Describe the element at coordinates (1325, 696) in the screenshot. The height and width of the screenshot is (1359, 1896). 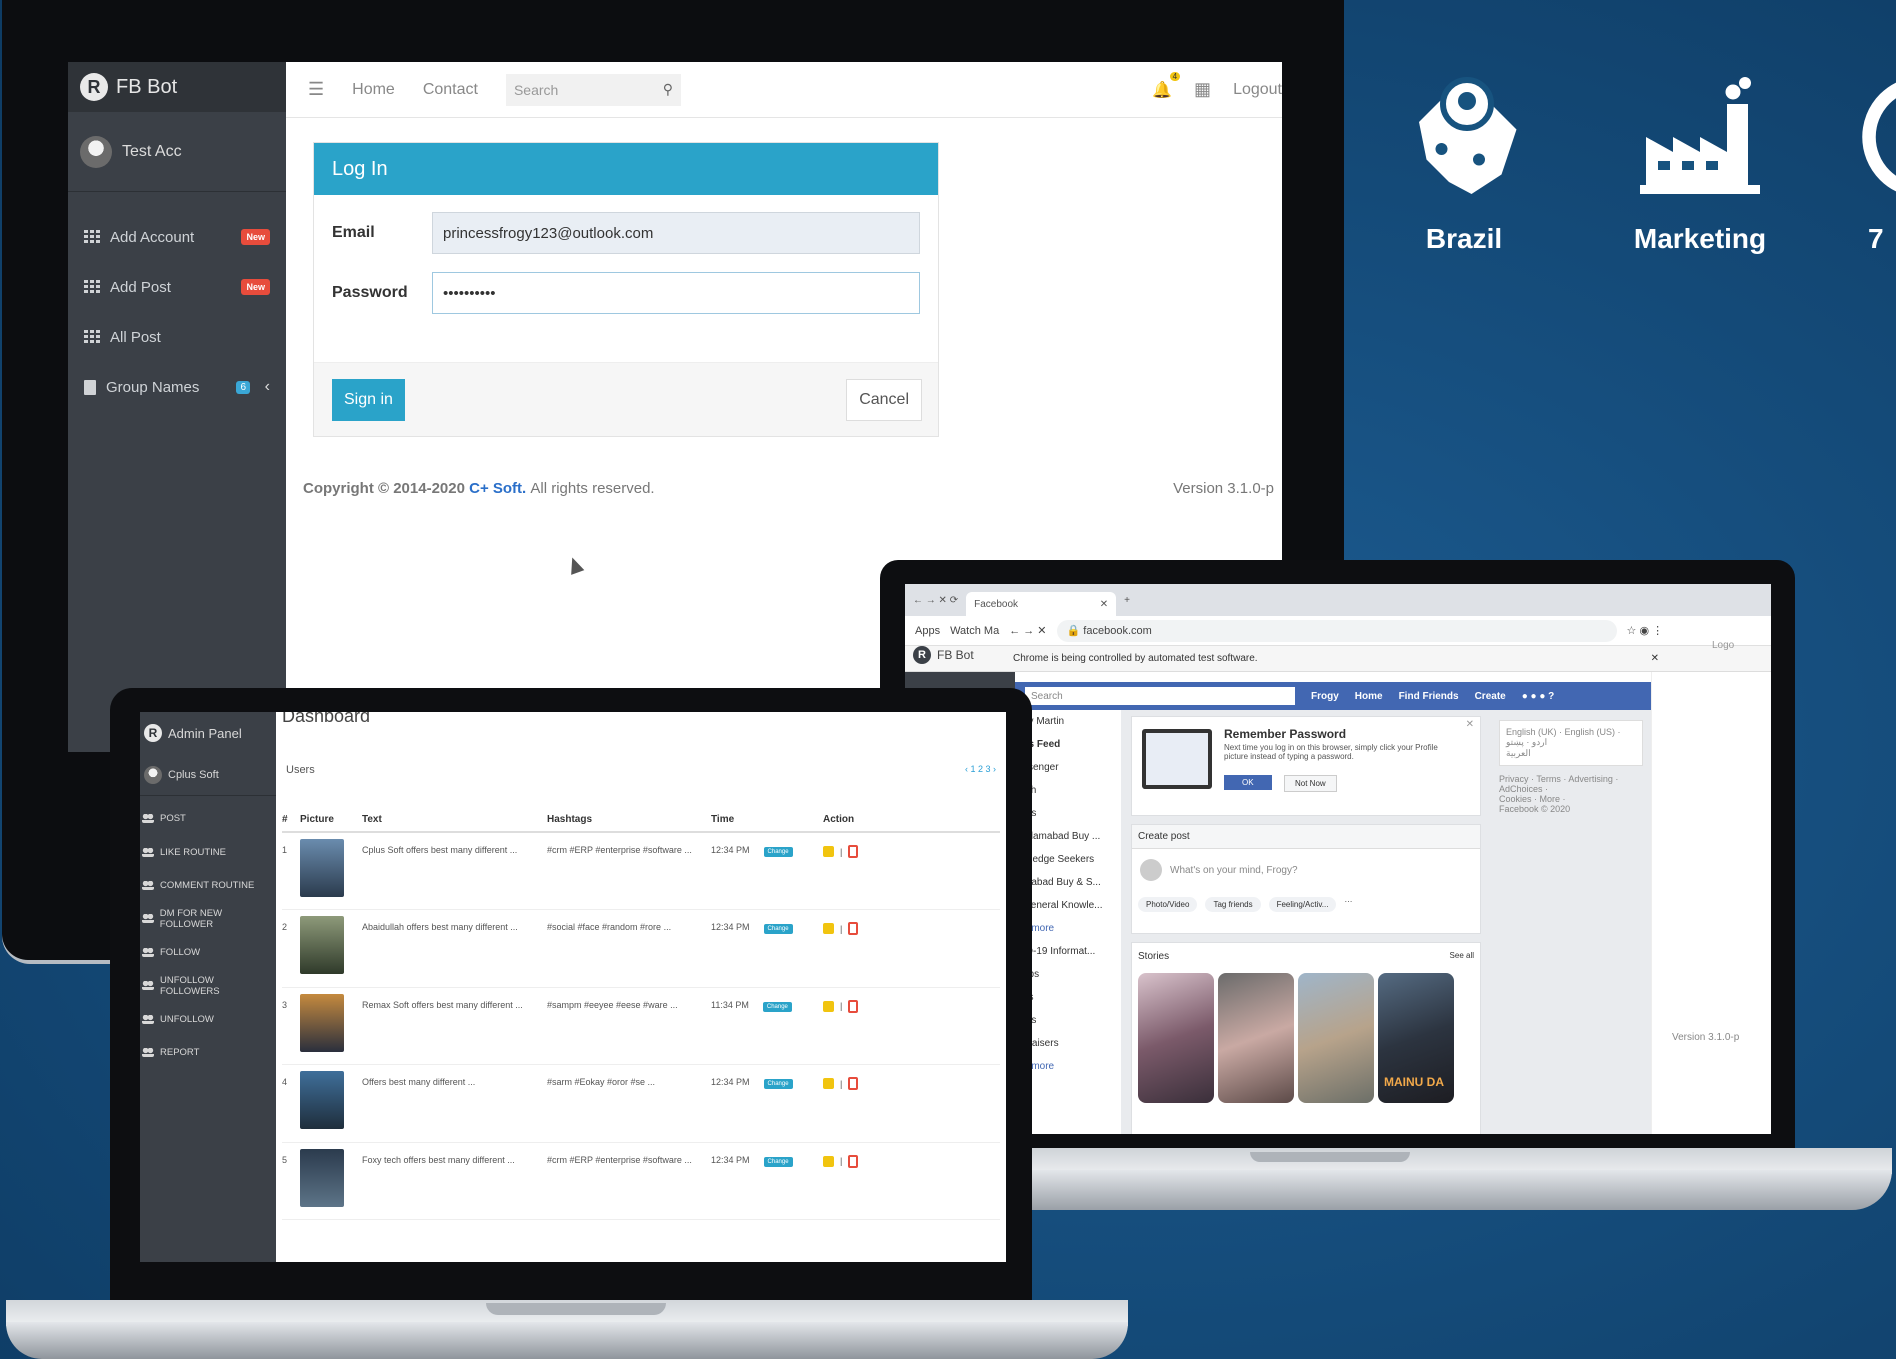
I see `fb-nav-profile: Frogy` at that location.